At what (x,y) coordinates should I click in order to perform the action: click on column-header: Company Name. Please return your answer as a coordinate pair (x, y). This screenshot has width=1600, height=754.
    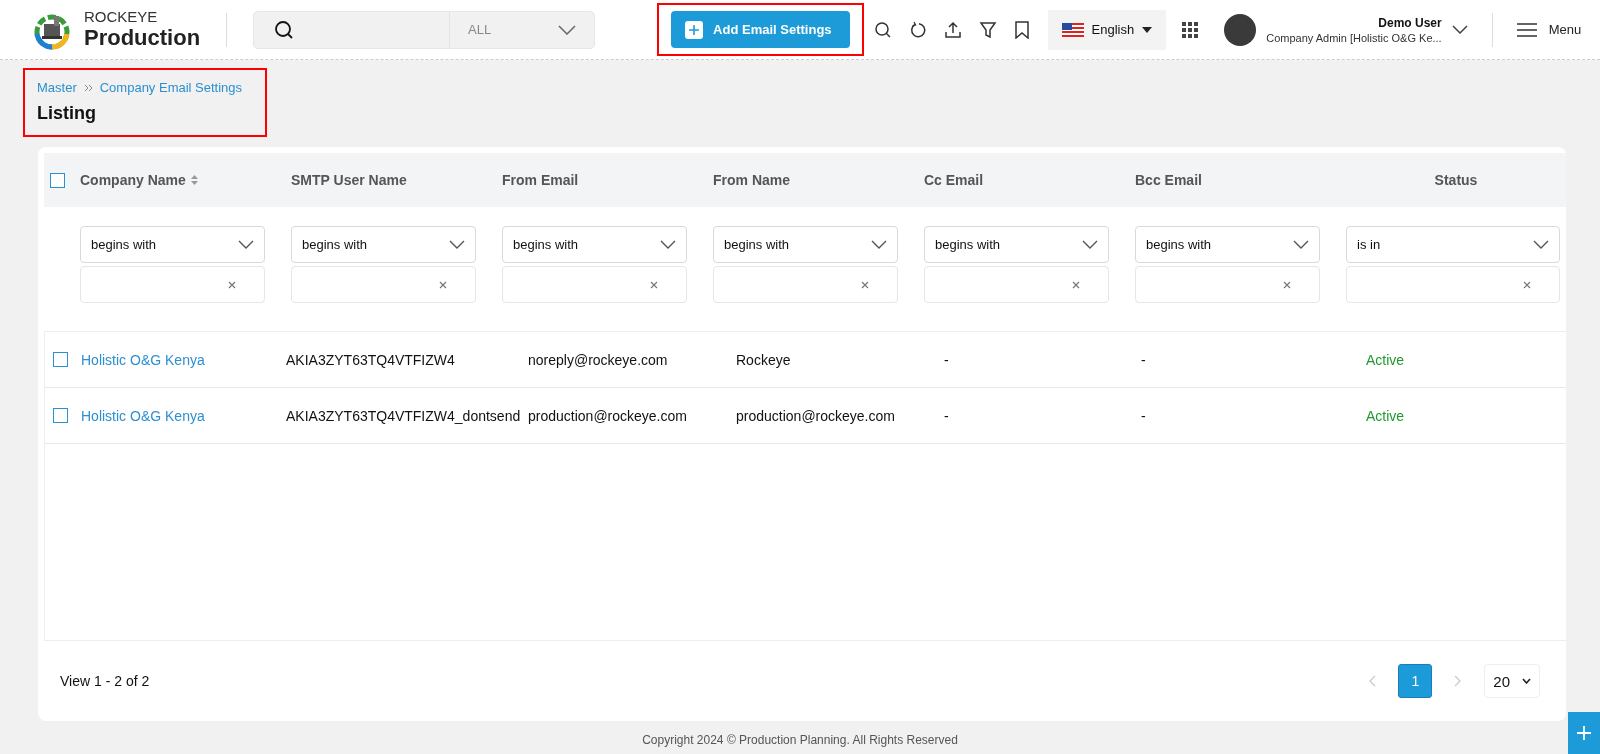
    Looking at the image, I should click on (133, 180).